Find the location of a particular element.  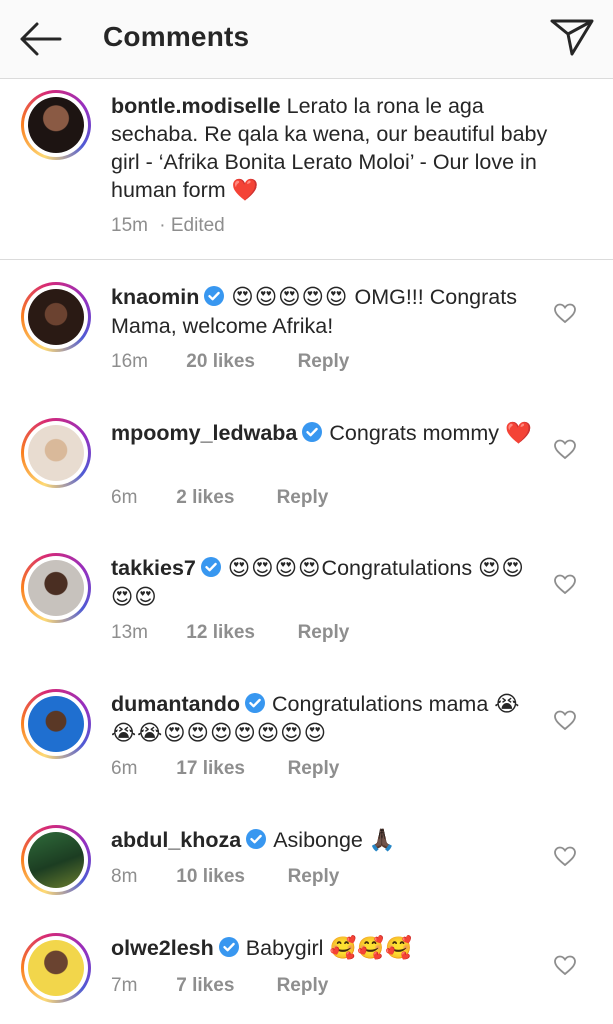

comment-meta: 6m 17 likes Reply is located at coordinates (225, 769).